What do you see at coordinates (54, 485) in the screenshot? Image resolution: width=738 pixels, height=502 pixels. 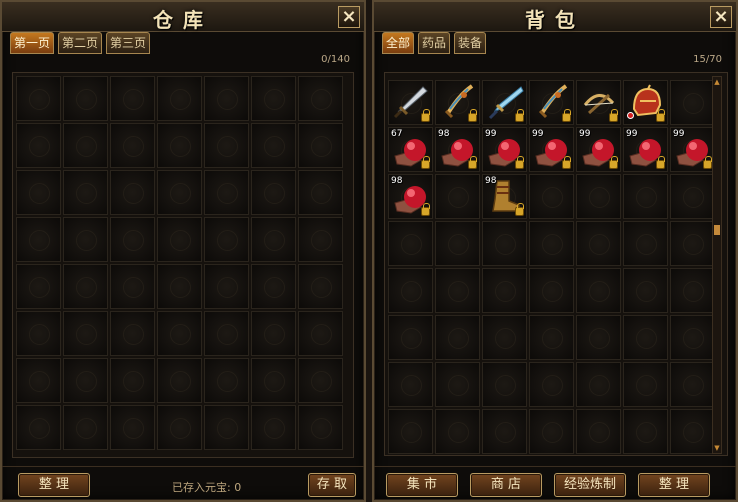 I see `warehouse-sort-button: 整 理` at bounding box center [54, 485].